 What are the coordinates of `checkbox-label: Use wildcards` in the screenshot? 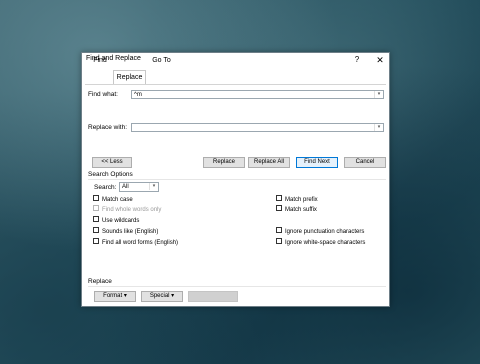 It's located at (121, 221).